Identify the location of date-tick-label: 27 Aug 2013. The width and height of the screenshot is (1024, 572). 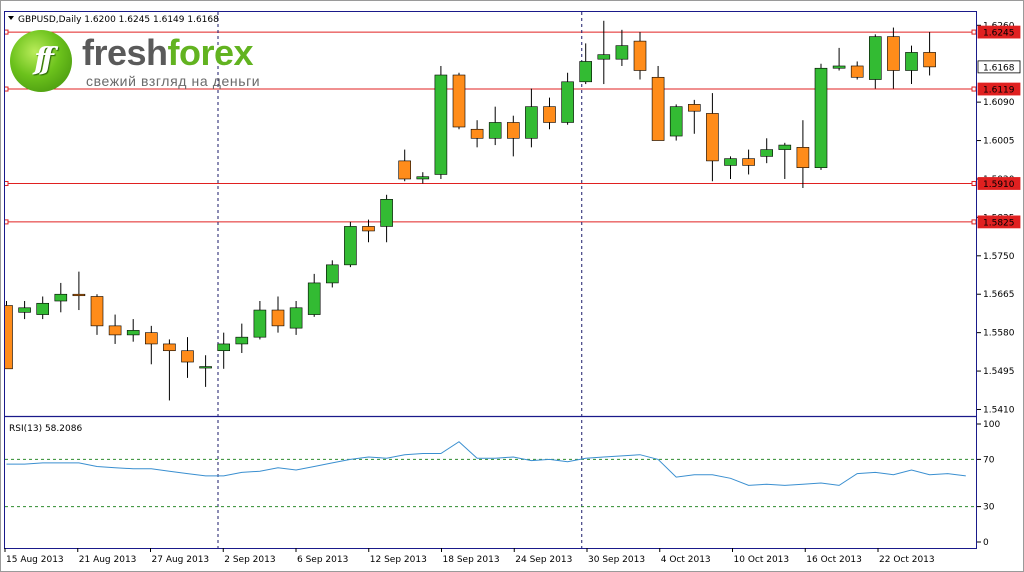
(181, 560).